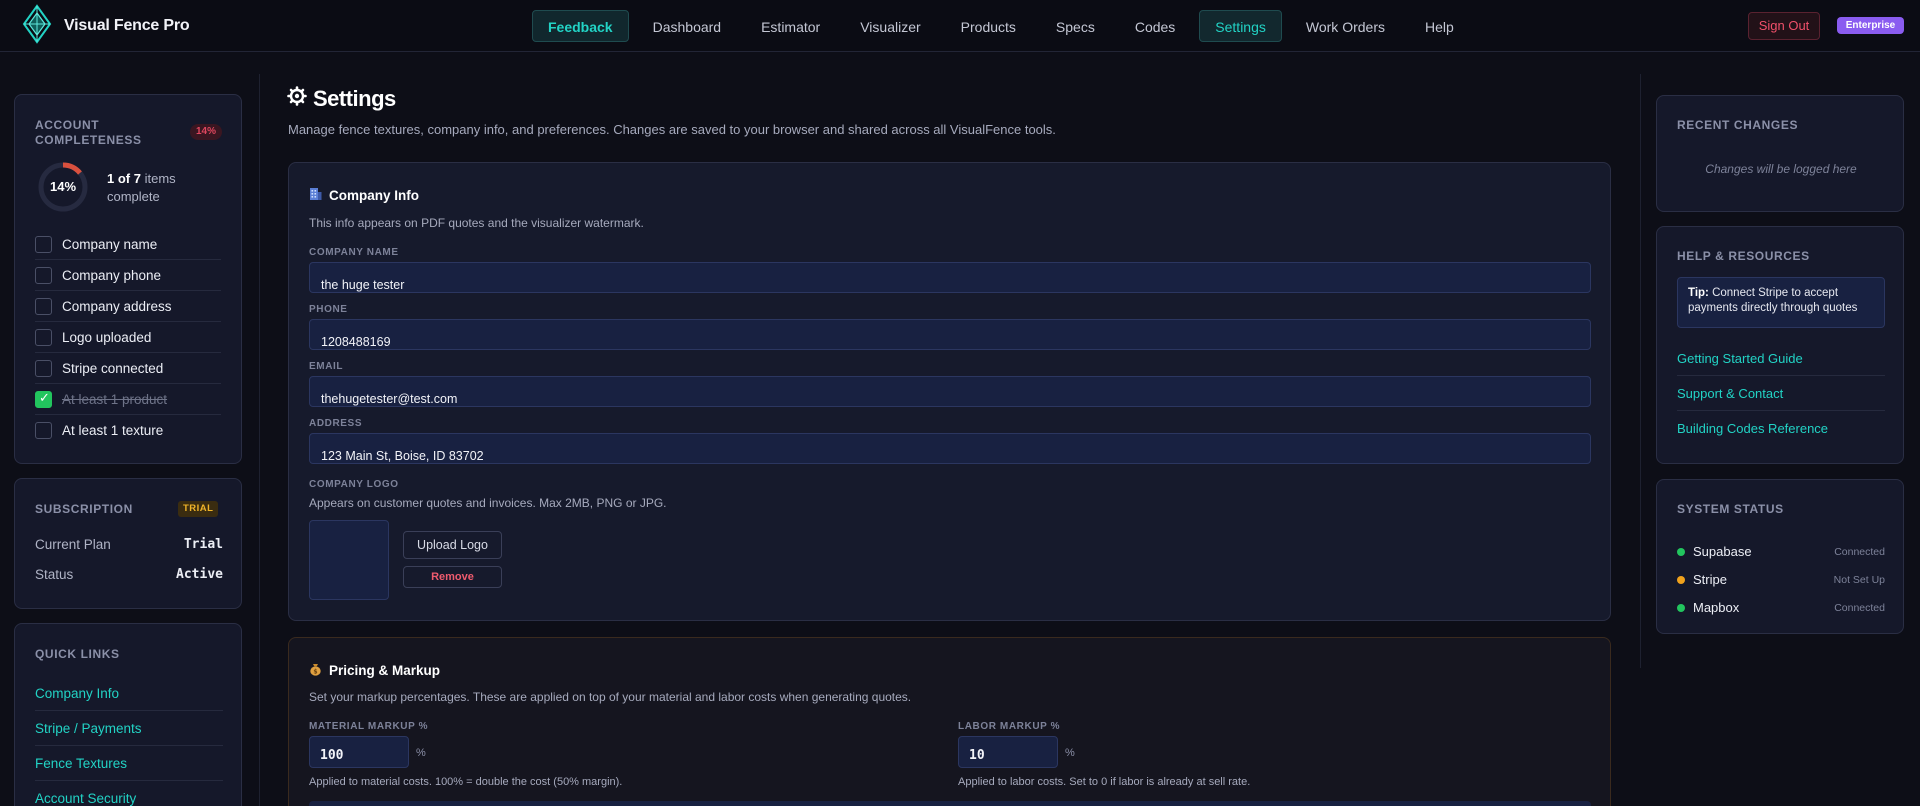 This screenshot has height=806, width=1920. Describe the element at coordinates (1781, 428) in the screenshot. I see `help-link-building-codes: Building Codes Reference` at that location.